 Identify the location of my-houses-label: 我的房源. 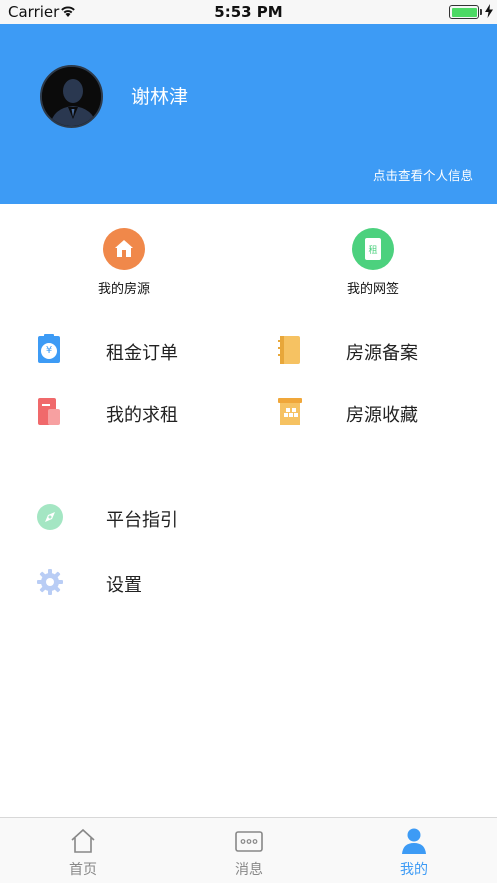
(123, 289).